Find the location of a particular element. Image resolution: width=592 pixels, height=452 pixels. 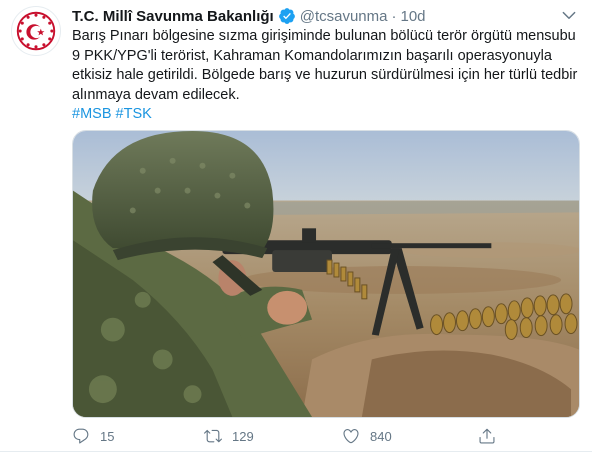

reply-count: 15 is located at coordinates (107, 436).